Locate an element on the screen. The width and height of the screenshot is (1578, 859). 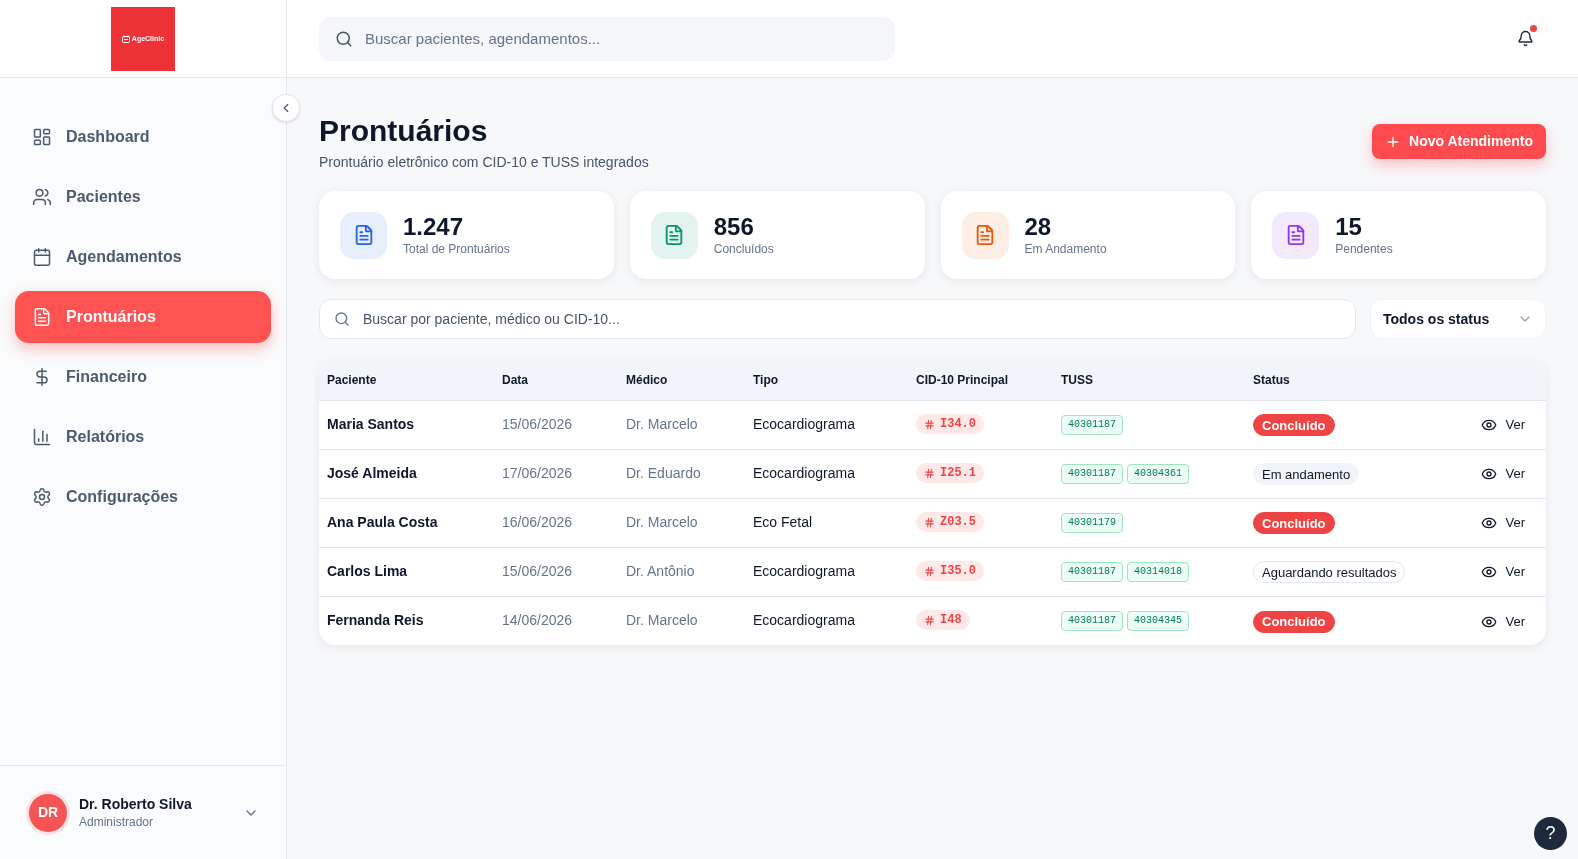
column-header: Tipo is located at coordinates (826, 380).